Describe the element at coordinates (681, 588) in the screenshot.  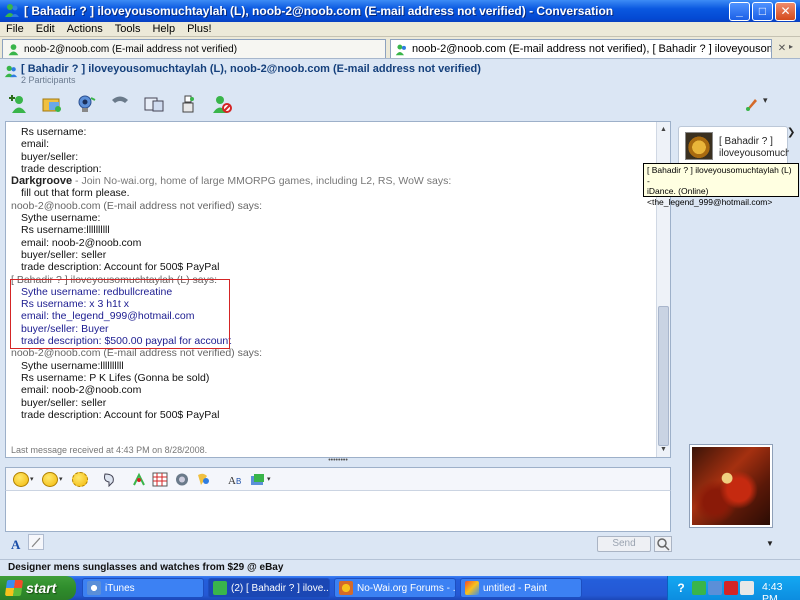
I see `help-icon: ?` at that location.